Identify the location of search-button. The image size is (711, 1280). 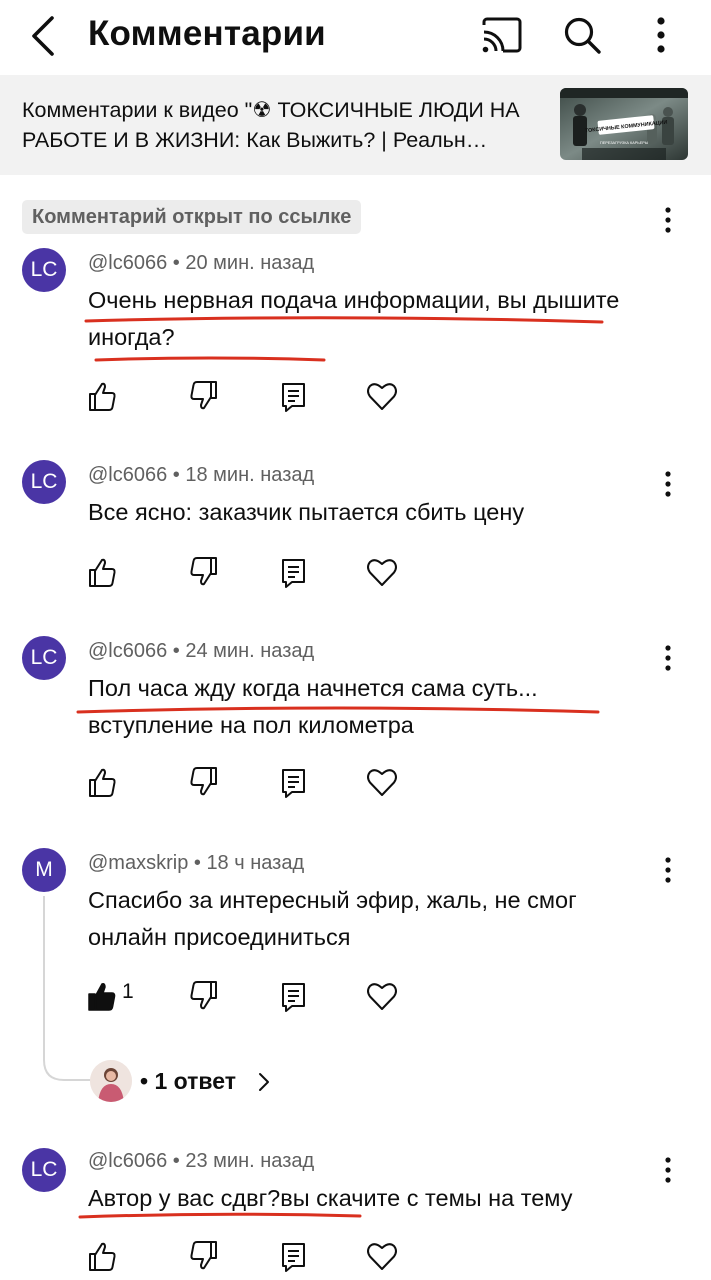
(582, 35).